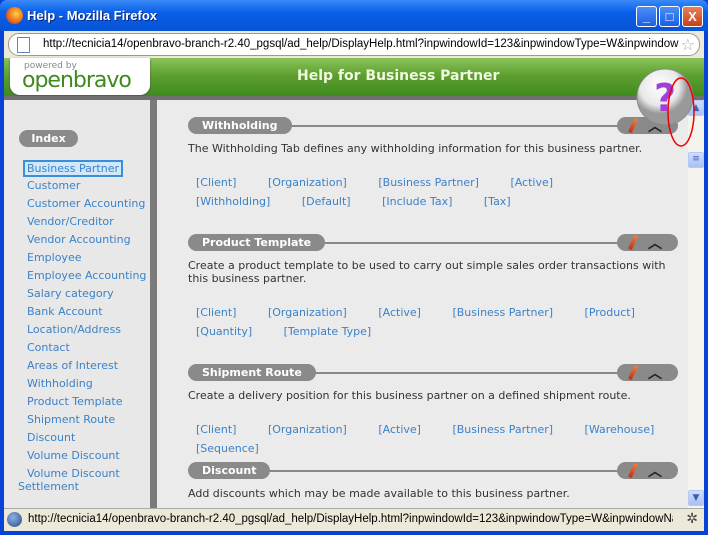 Image resolution: width=708 pixels, height=535 pixels. What do you see at coordinates (86, 275) in the screenshot?
I see `sidebar-item-employee-accounting: Employee Accounting` at bounding box center [86, 275].